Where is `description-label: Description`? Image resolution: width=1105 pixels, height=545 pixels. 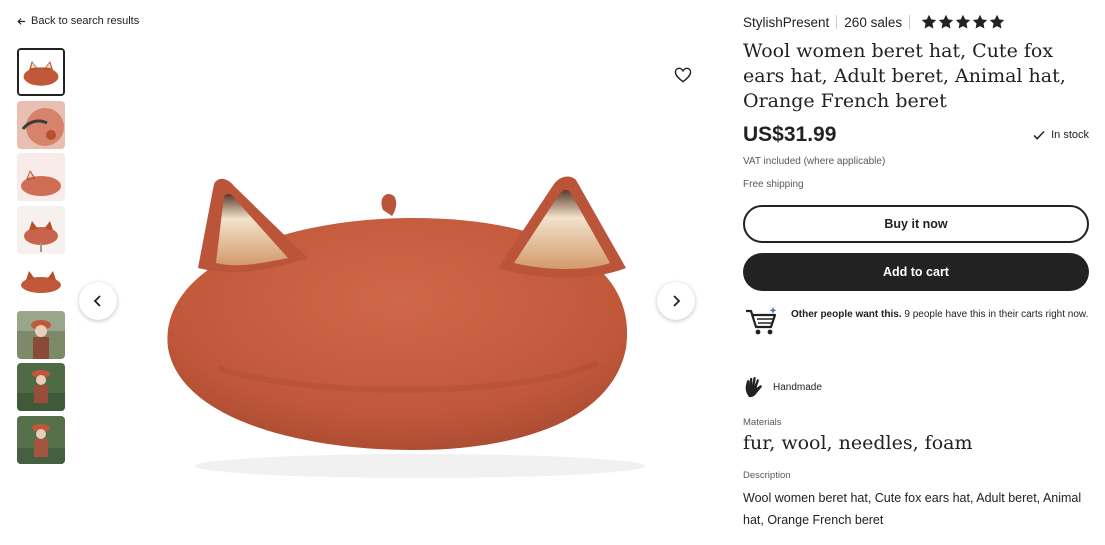 description-label: Description is located at coordinates (767, 475).